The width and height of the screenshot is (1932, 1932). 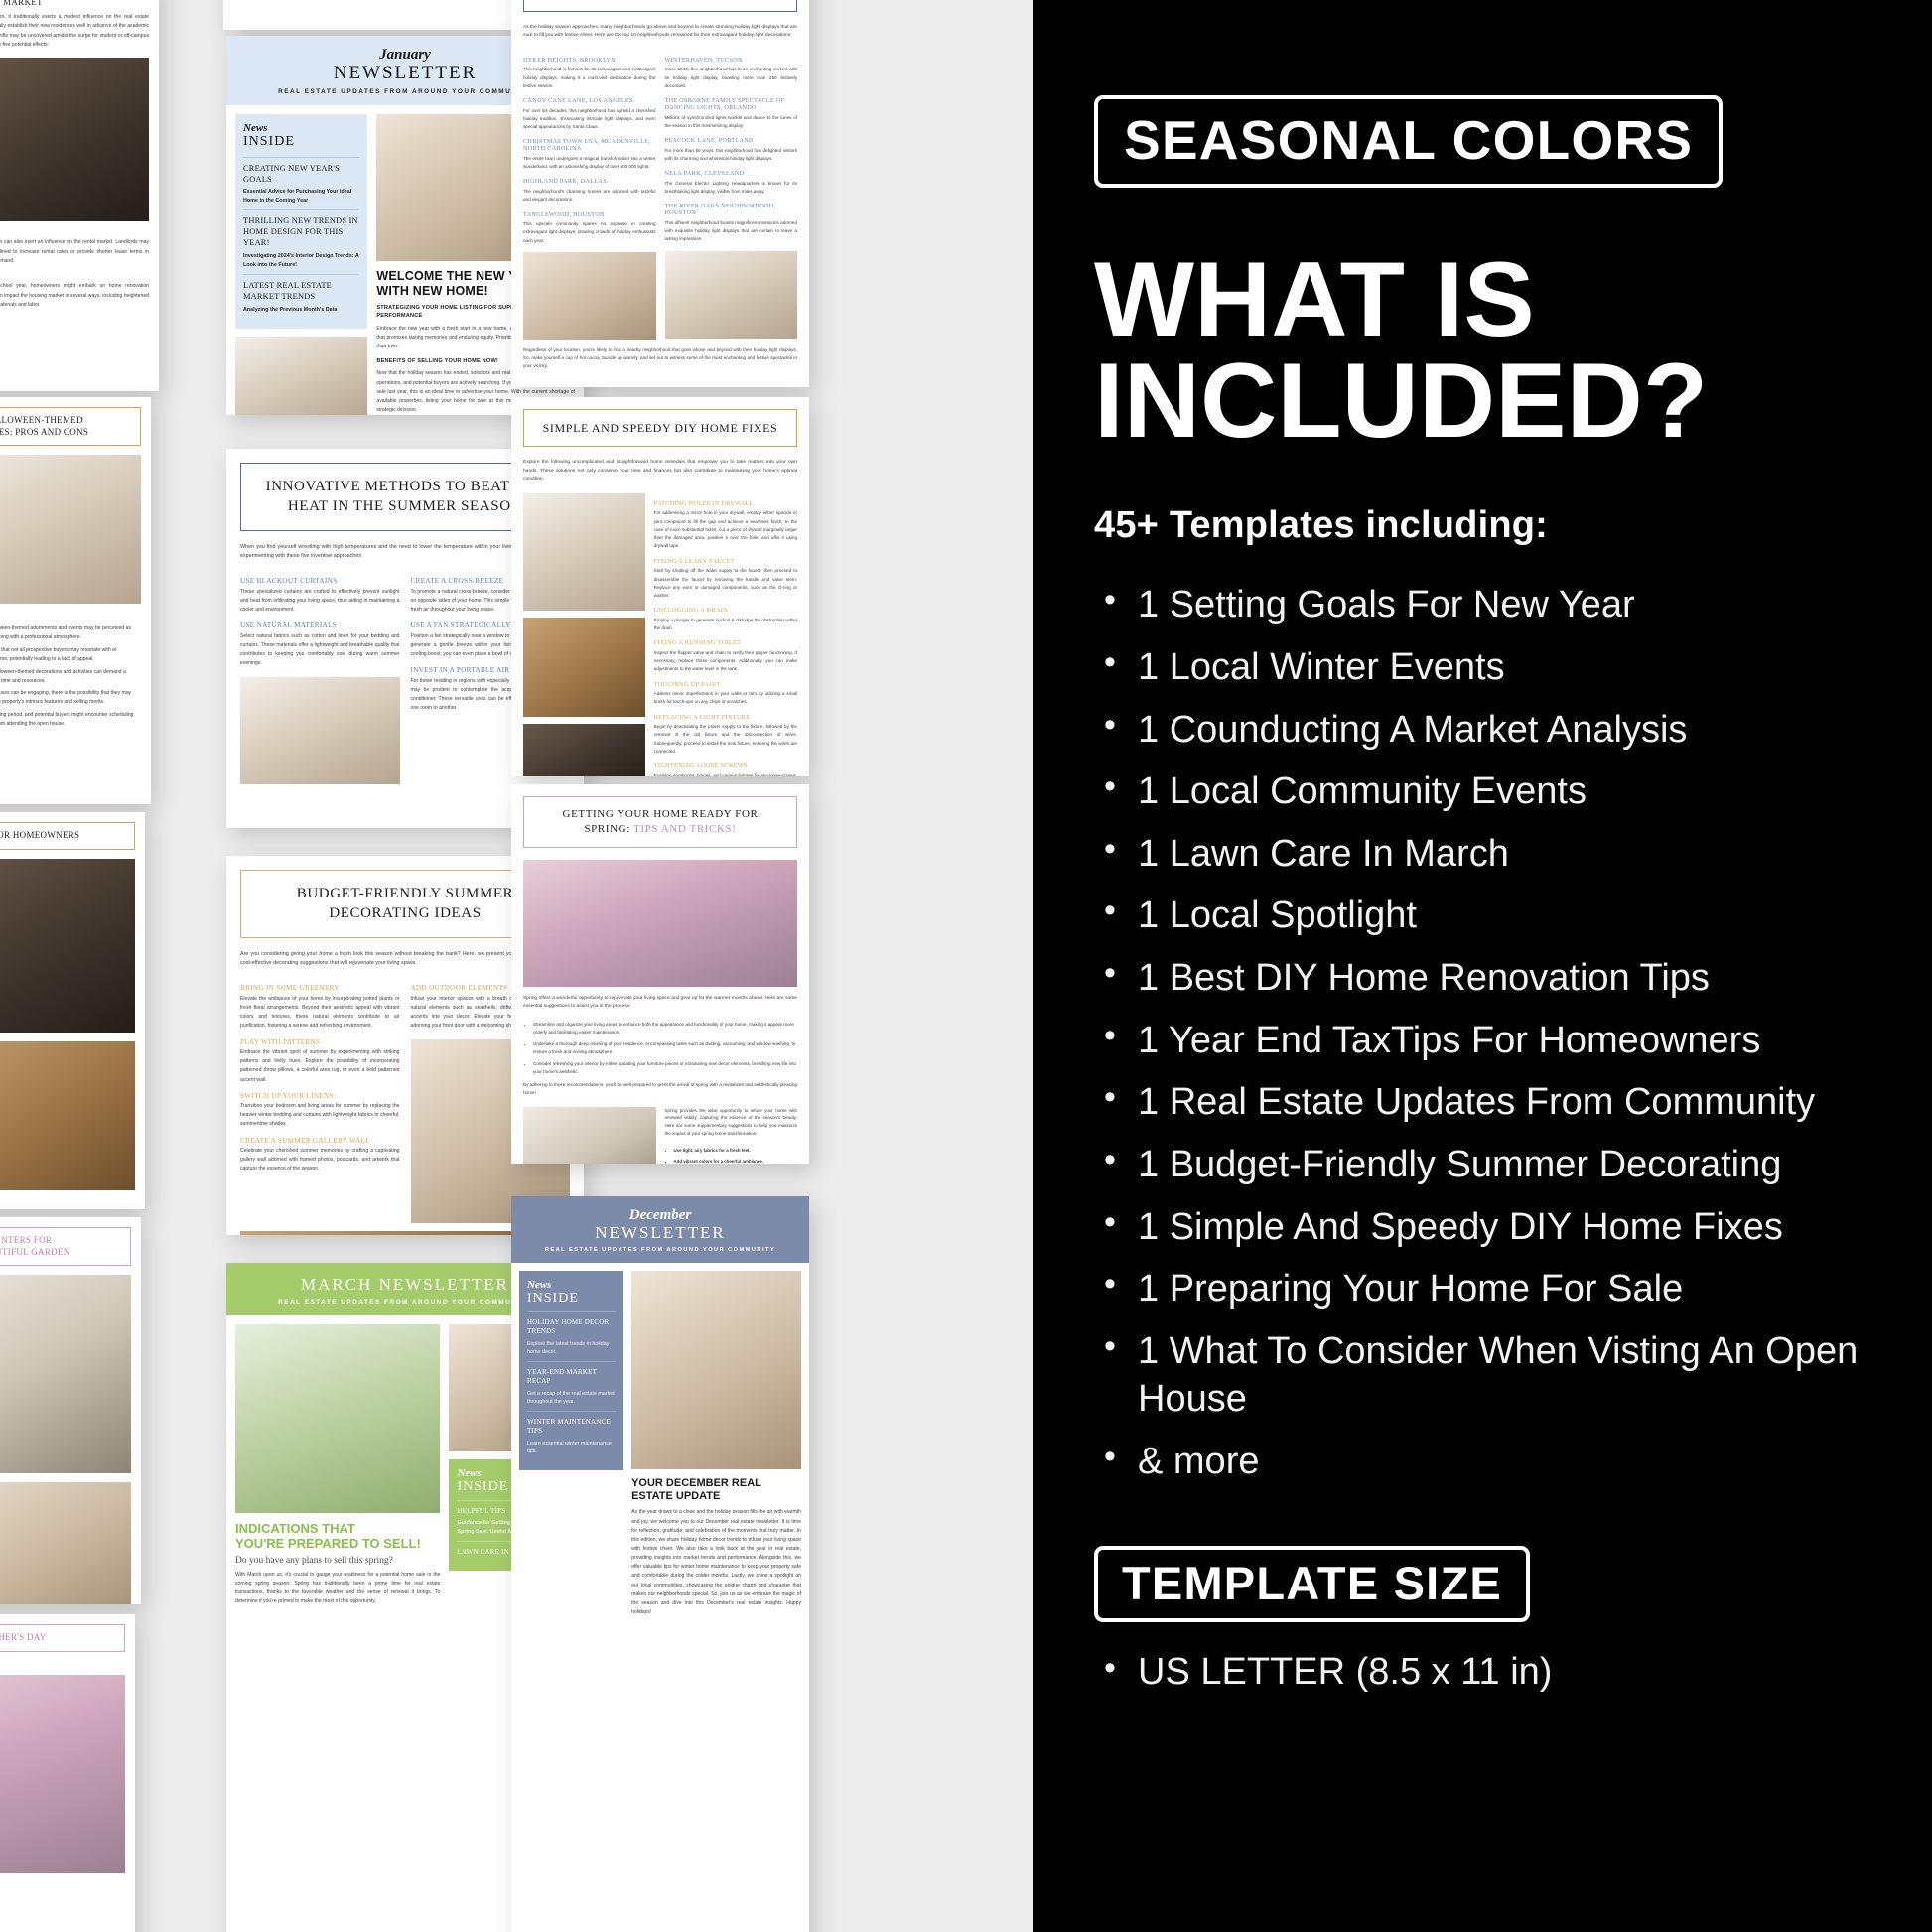 What do you see at coordinates (569, 1327) in the screenshot?
I see `news-item-heading: HOLIDAY HOME DECOR TRENDS` at bounding box center [569, 1327].